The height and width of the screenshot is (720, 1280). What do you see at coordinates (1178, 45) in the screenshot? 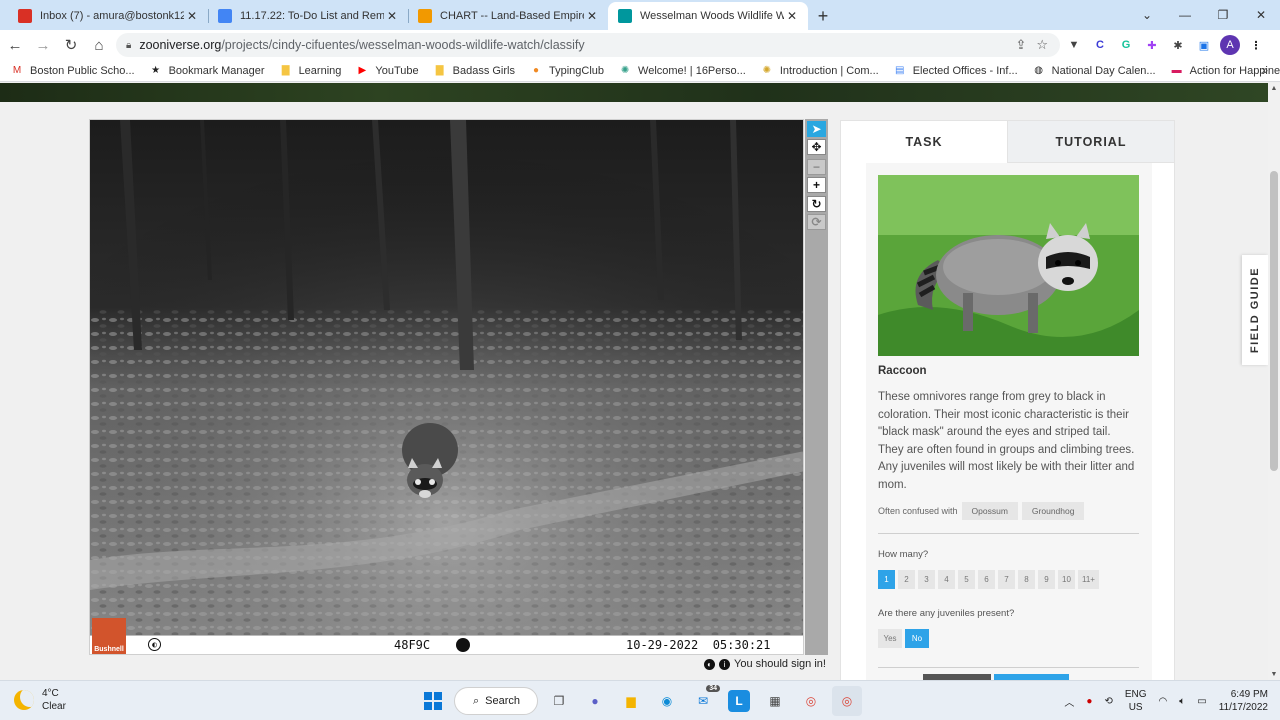
I see `extensions-icon: ✱` at bounding box center [1178, 45].